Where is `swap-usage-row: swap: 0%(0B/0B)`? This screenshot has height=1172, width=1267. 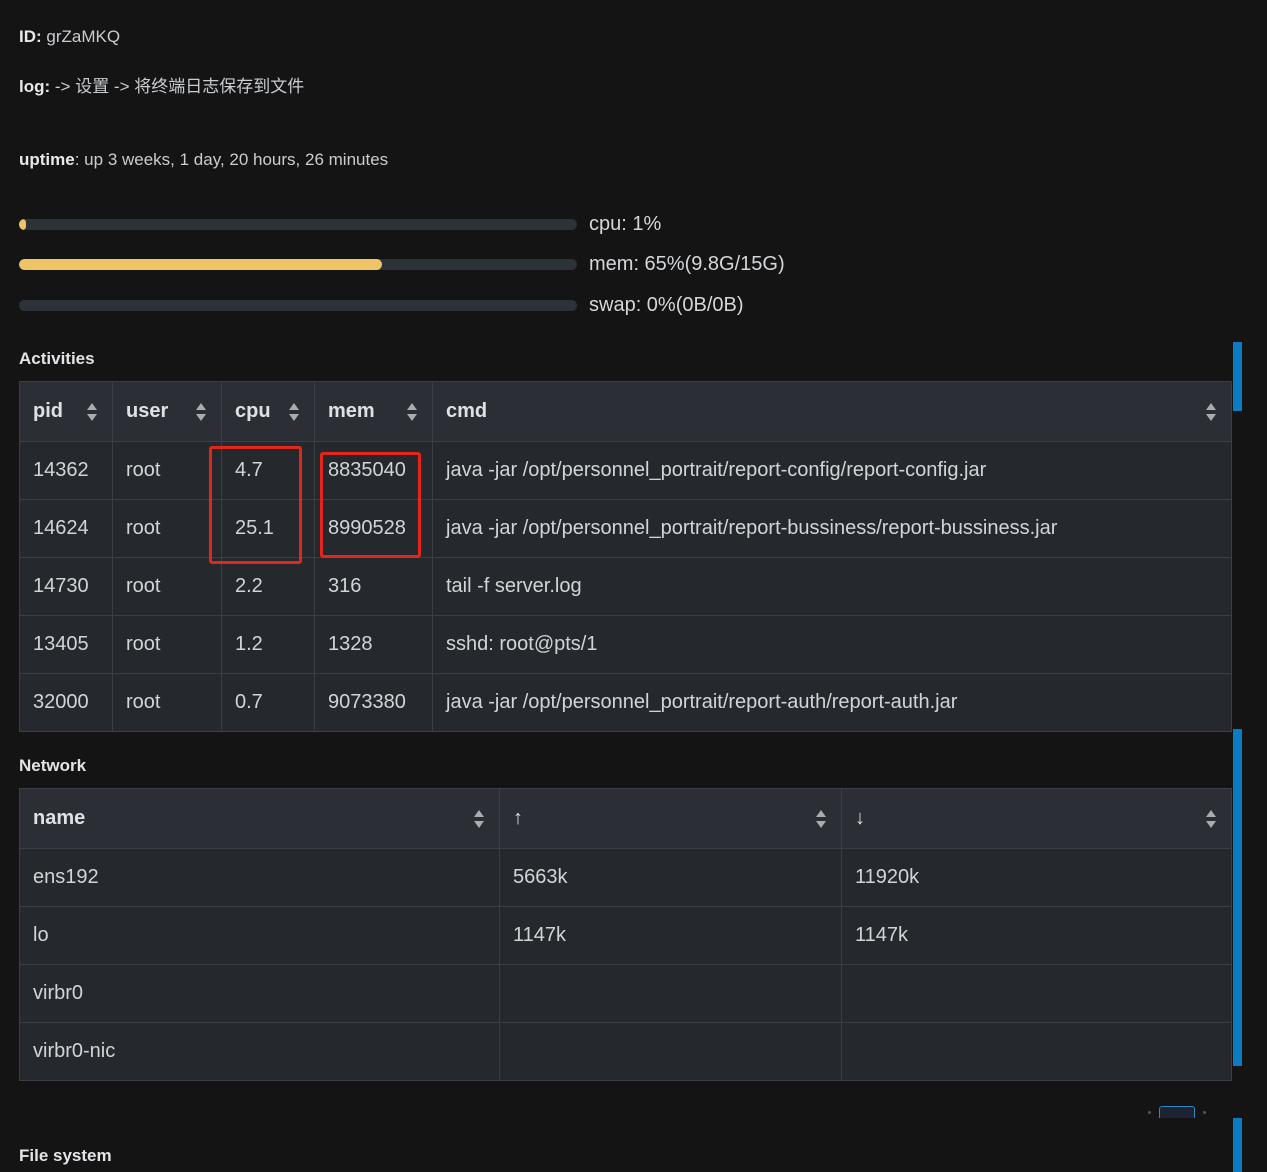 swap-usage-row: swap: 0%(0B/0B) is located at coordinates (381, 305).